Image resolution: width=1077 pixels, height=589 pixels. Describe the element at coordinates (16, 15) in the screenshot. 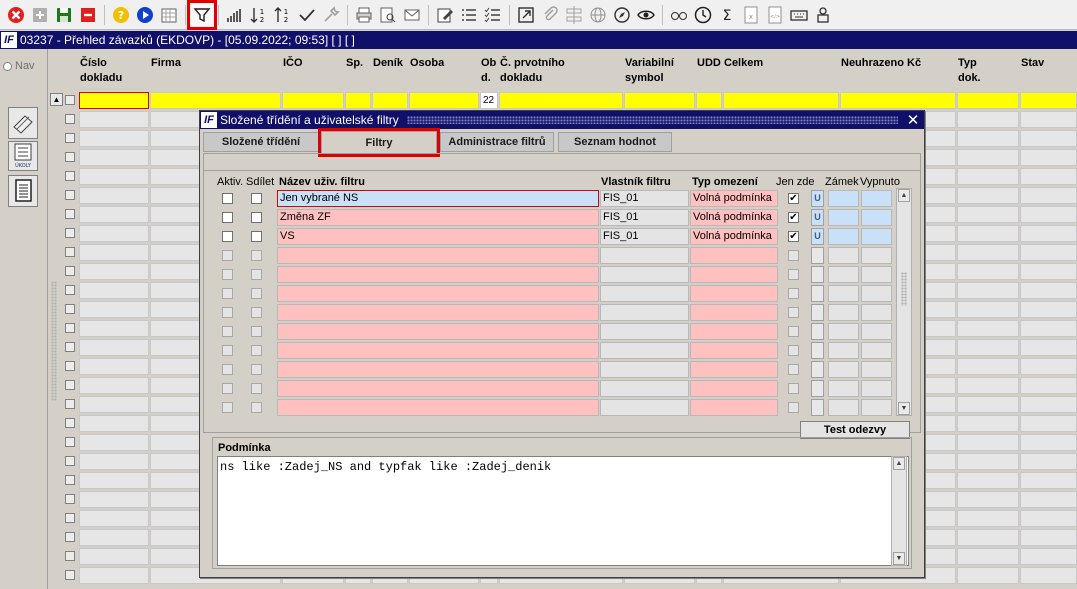

I see `close-button` at that location.